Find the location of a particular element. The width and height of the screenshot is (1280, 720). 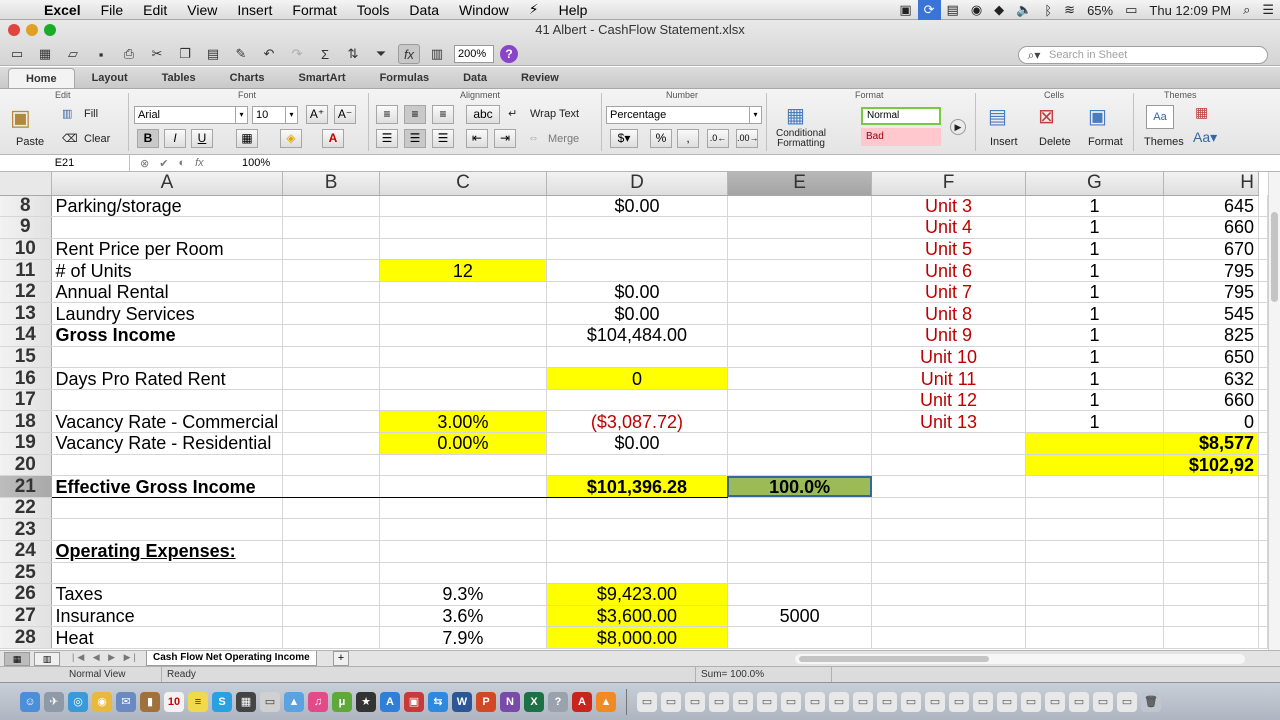

cell-a9 is located at coordinates (167, 227).